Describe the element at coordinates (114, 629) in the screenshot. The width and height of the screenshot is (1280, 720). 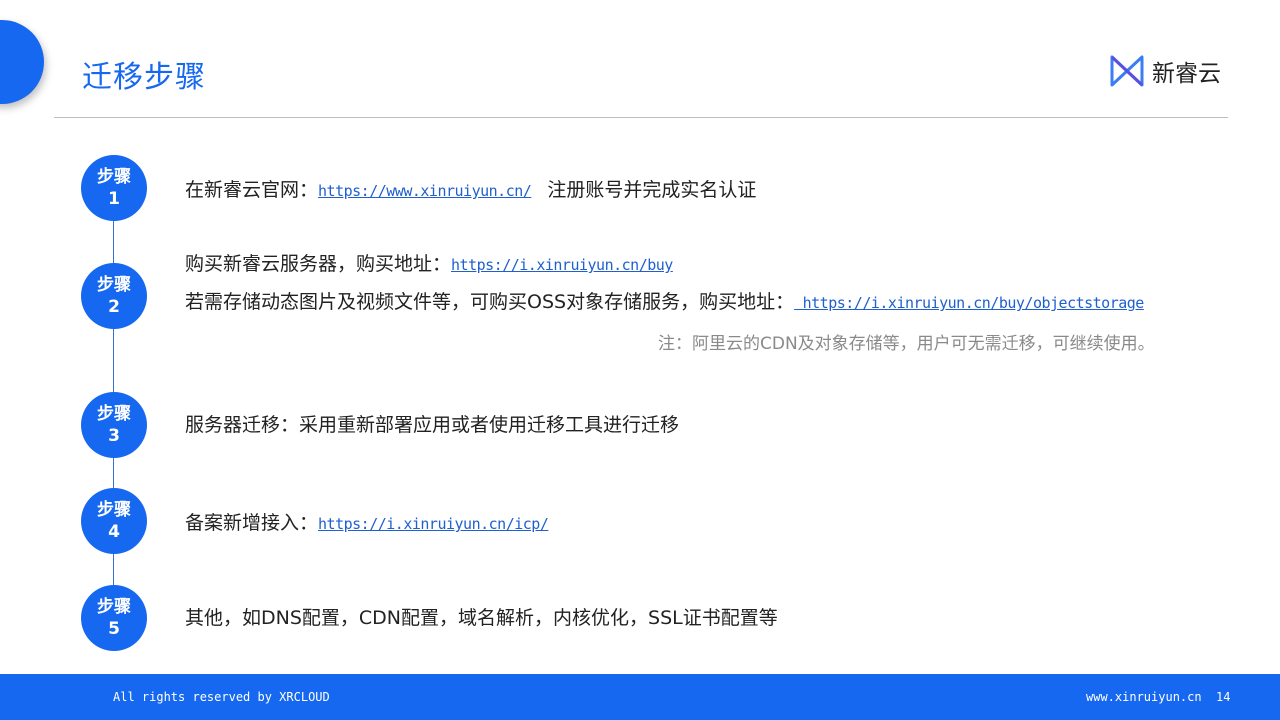
I see `step-number: 5` at that location.